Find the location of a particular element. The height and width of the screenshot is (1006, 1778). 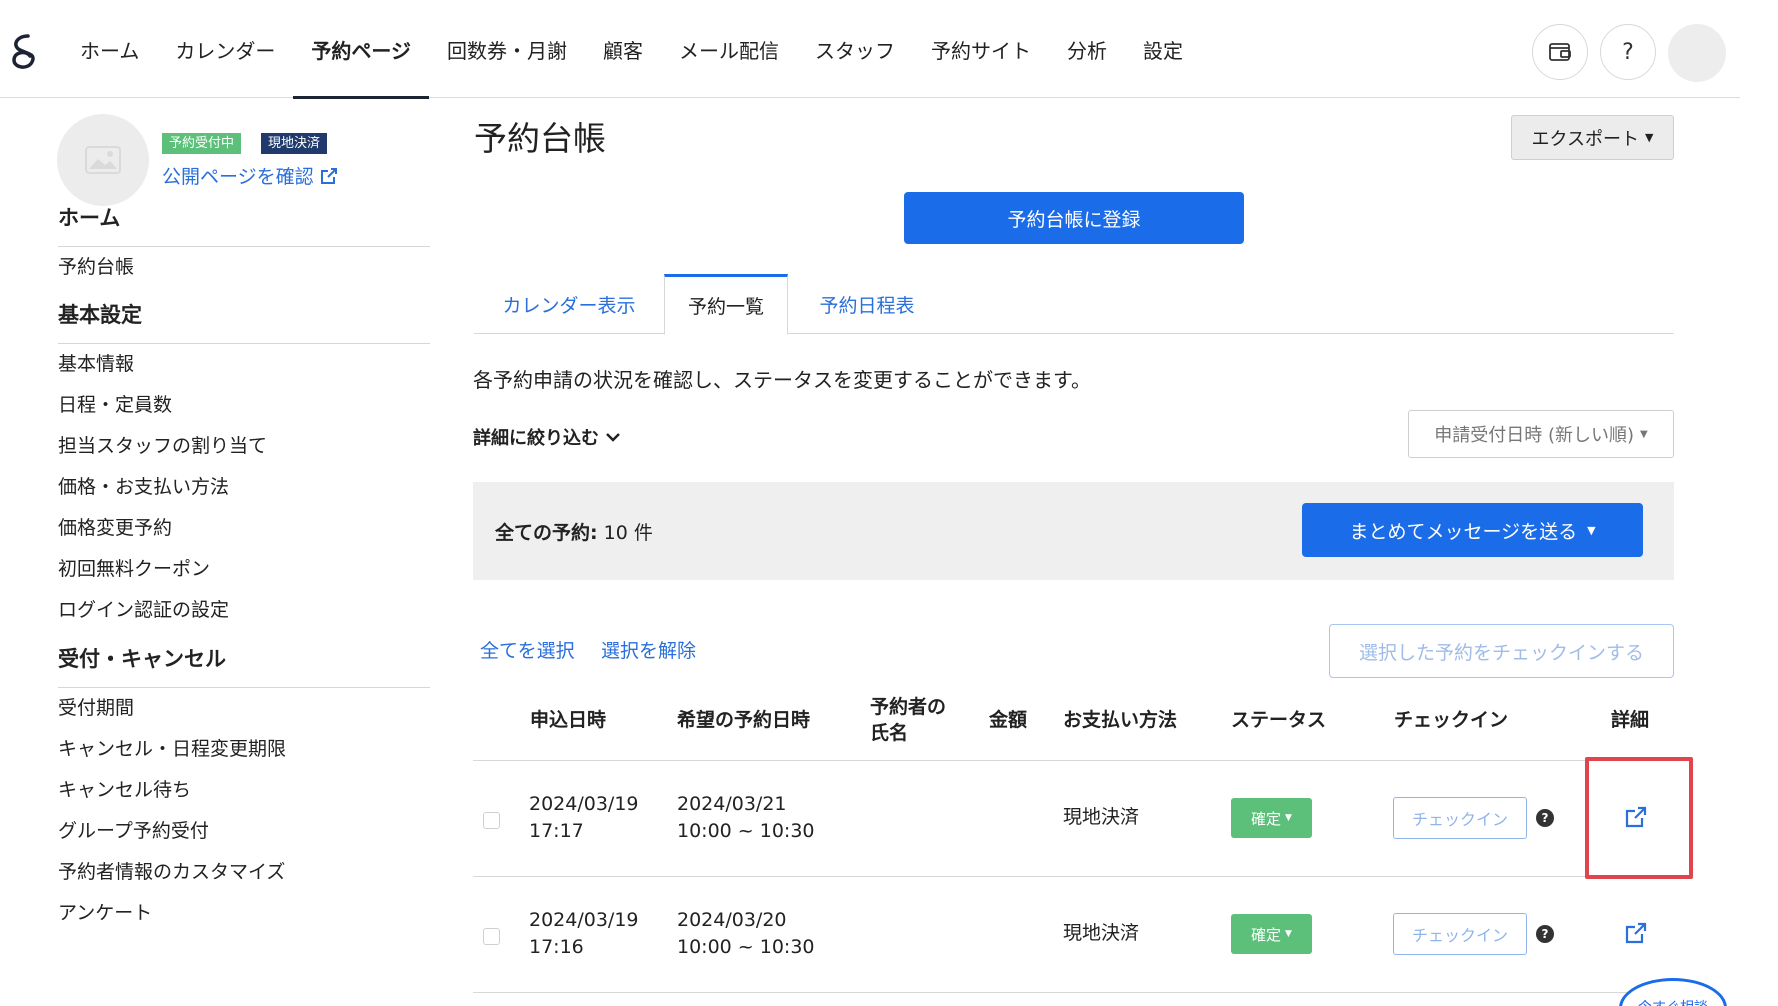

public-page-link: 公開ページを確認 is located at coordinates (250, 175).